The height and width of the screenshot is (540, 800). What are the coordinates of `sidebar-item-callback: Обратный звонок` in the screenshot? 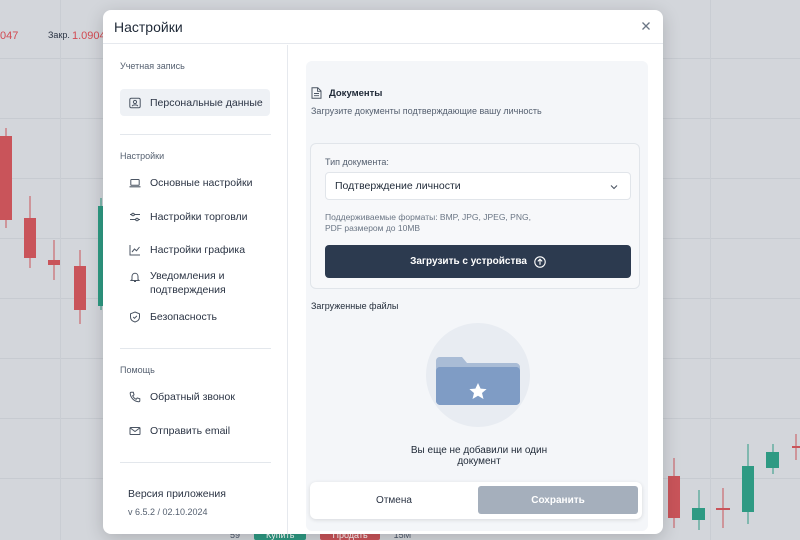 It's located at (195, 396).